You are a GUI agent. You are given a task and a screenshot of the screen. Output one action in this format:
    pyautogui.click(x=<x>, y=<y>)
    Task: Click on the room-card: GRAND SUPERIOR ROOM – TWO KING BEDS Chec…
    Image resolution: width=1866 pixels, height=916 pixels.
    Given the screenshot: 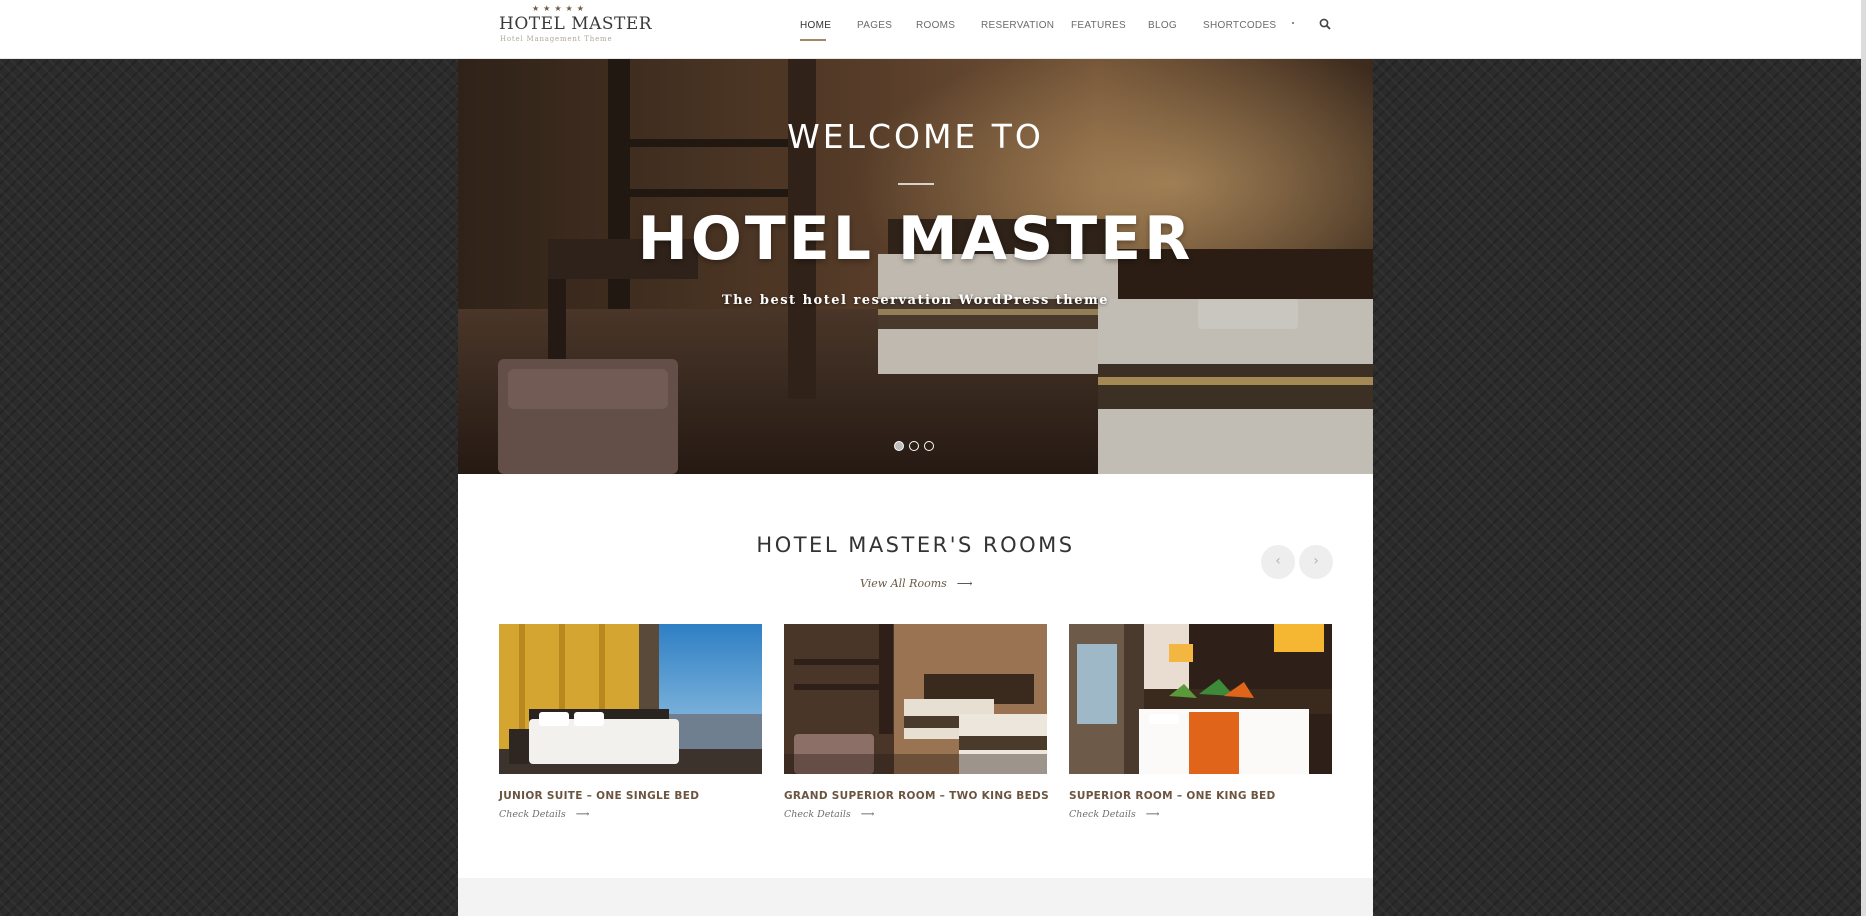 What is the action you would take?
    pyautogui.click(x=916, y=722)
    